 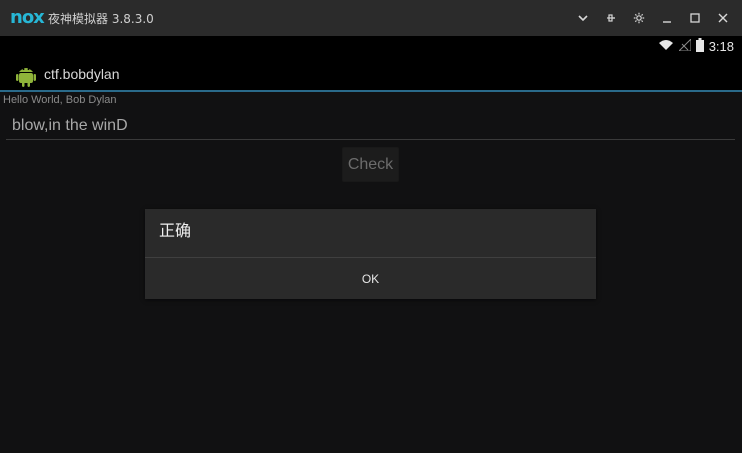 I want to click on result-dialog: 正确 OK, so click(x=370, y=254).